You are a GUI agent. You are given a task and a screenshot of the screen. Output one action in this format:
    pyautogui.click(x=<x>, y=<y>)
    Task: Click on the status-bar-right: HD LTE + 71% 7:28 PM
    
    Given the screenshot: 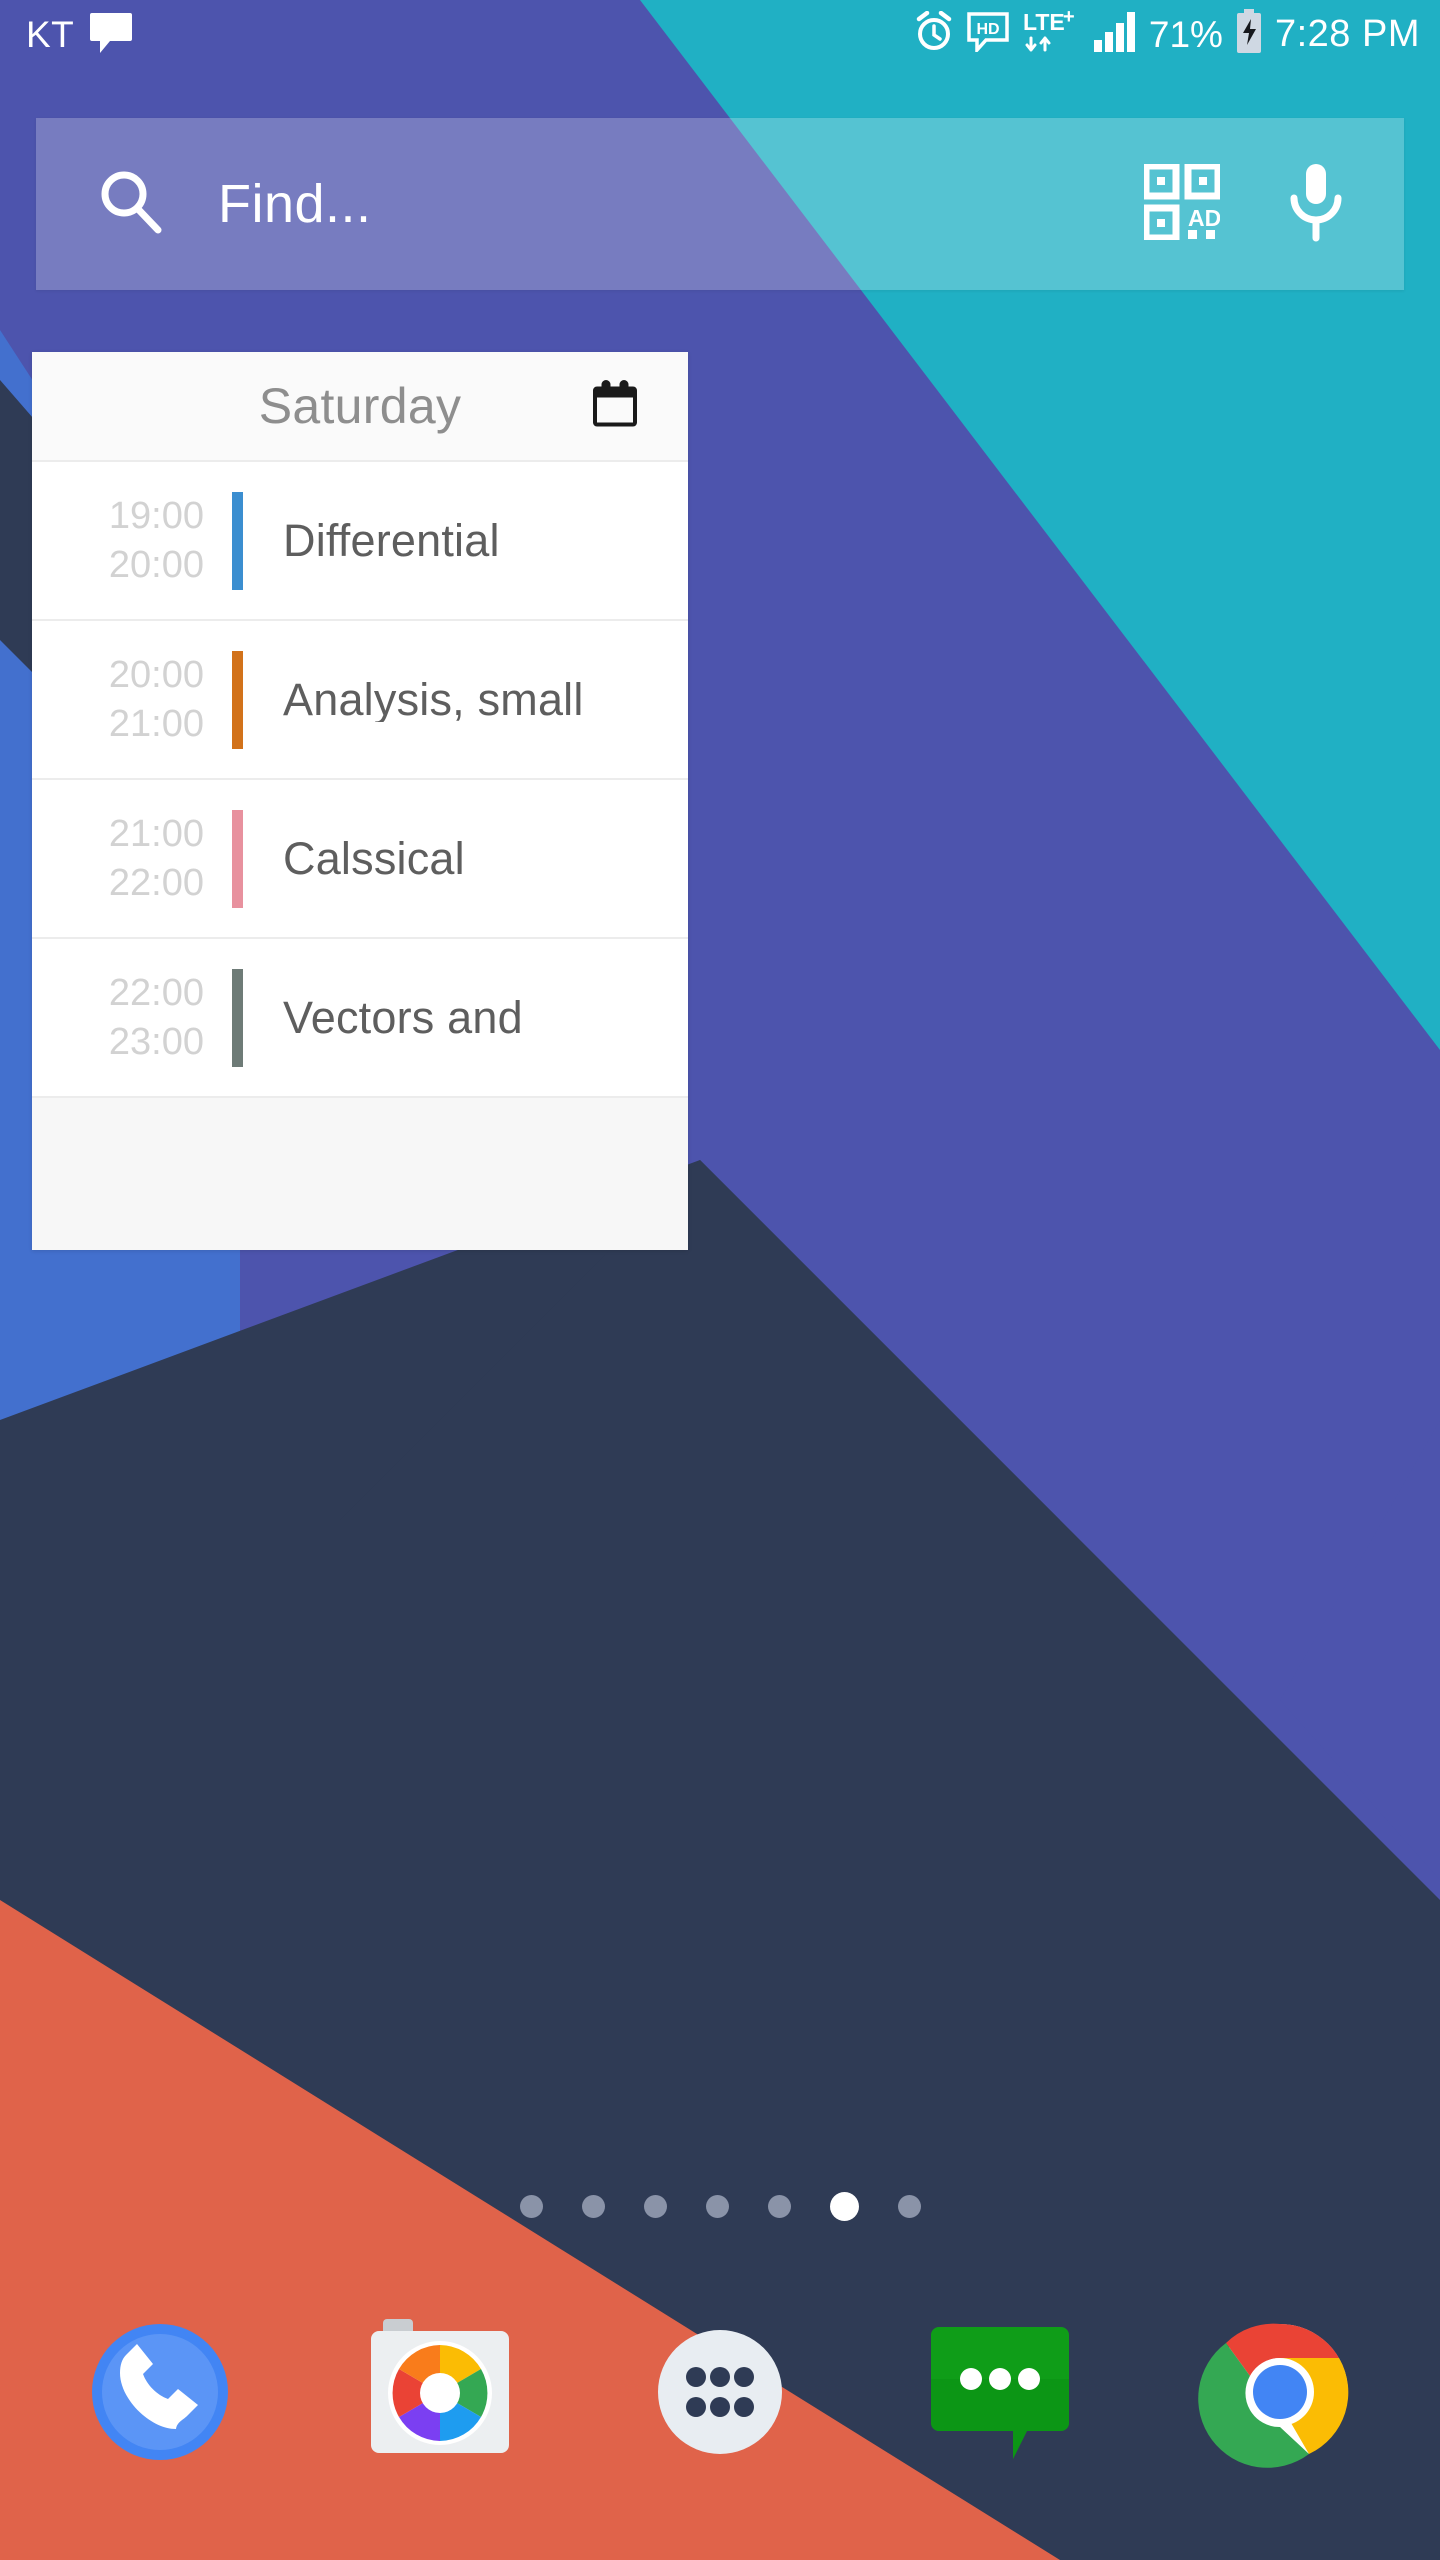 What is the action you would take?
    pyautogui.click(x=1166, y=33)
    